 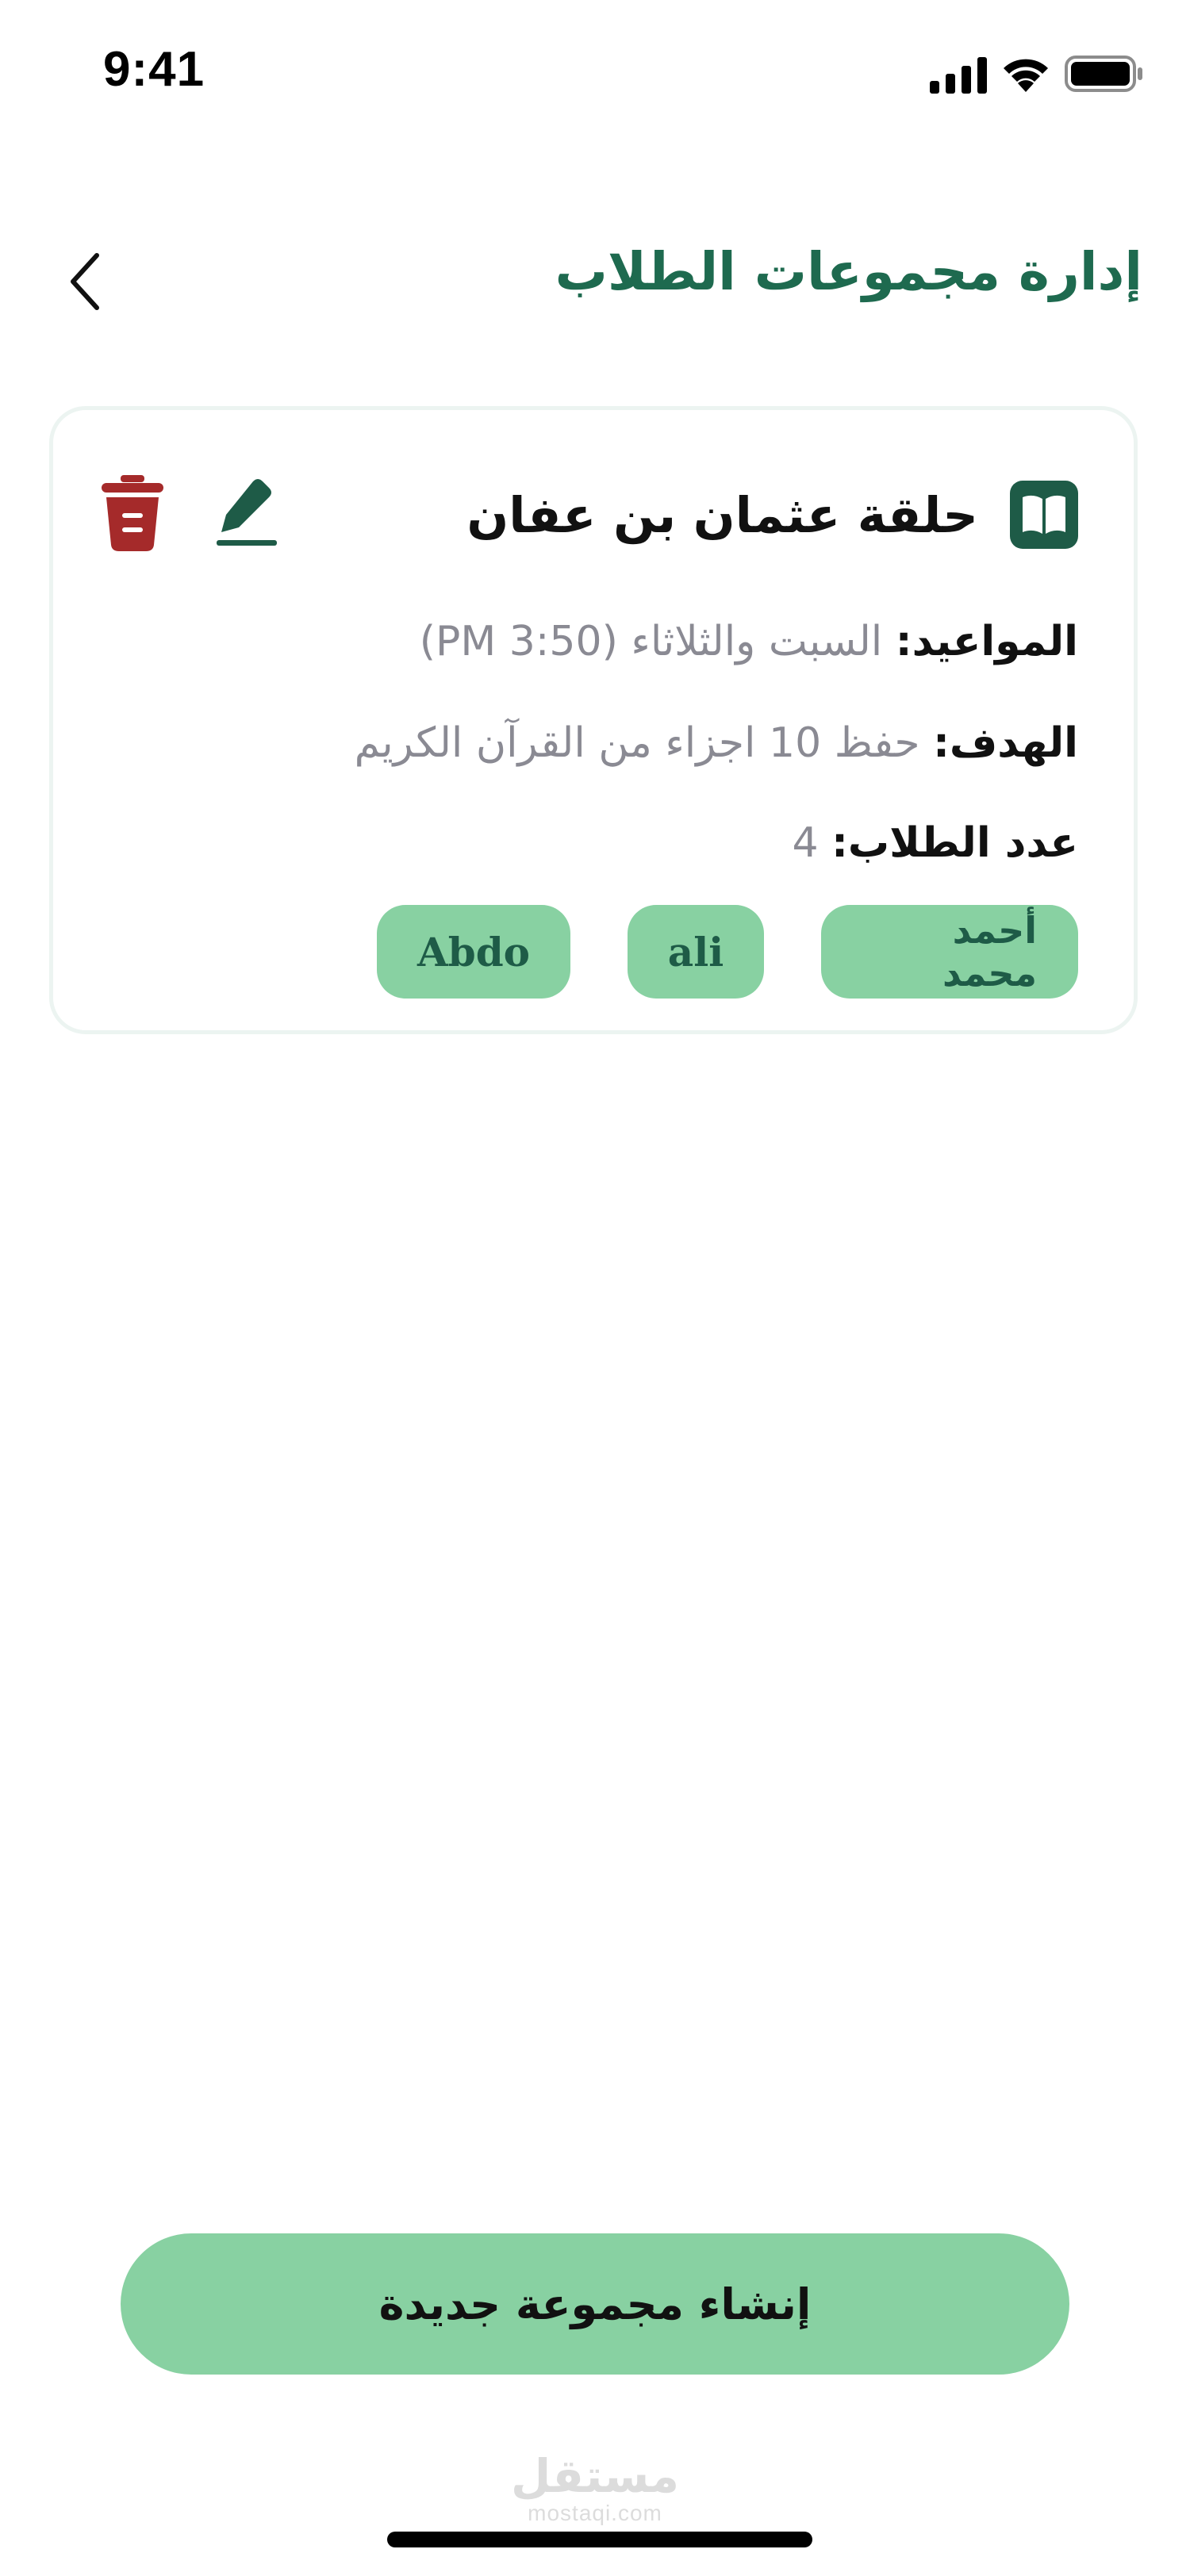 I want to click on goal-value: حفظ 10 اجزاء من القرآن الكريم, so click(x=637, y=743).